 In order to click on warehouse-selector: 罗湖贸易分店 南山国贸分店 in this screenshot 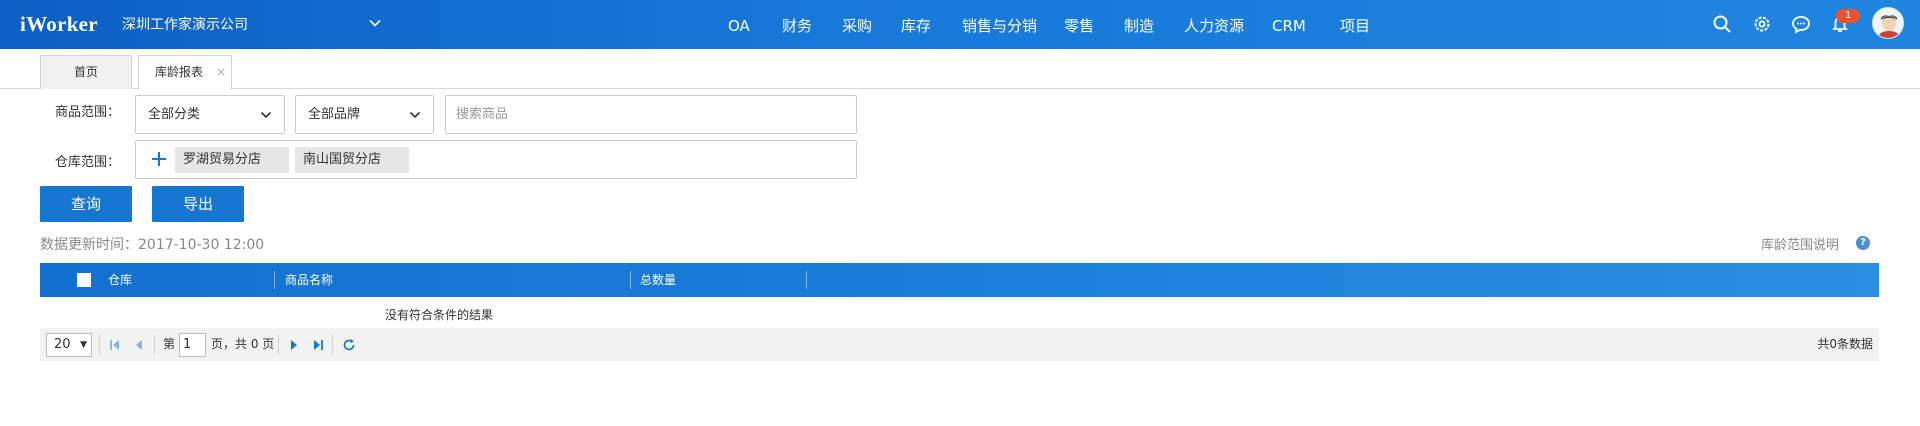, I will do `click(496, 159)`.